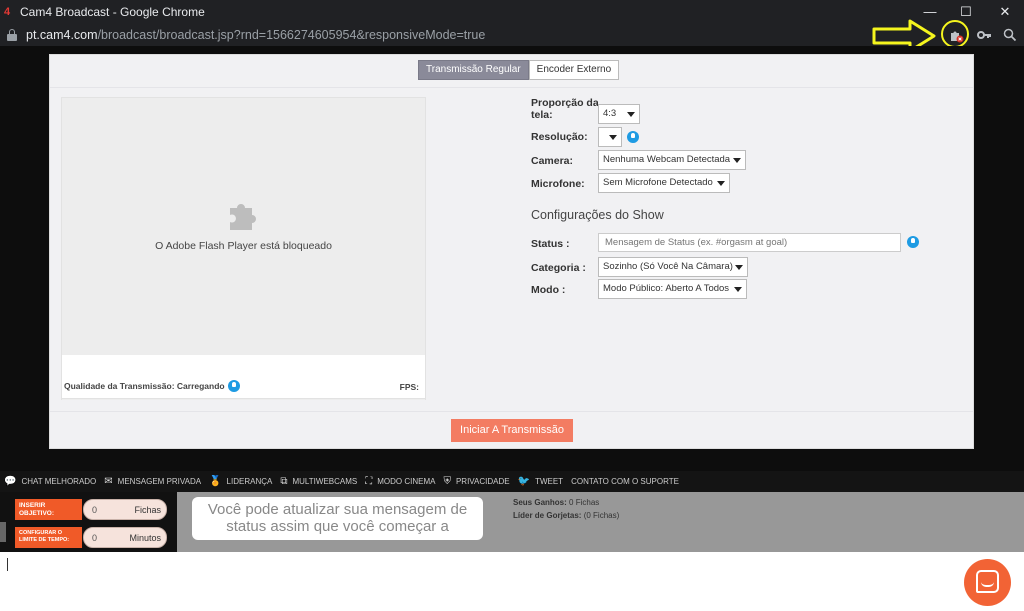 The width and height of the screenshot is (1024, 611). Describe the element at coordinates (152, 386) in the screenshot. I see `quality-label: Qualidade da Transmissão: Carregando` at that location.